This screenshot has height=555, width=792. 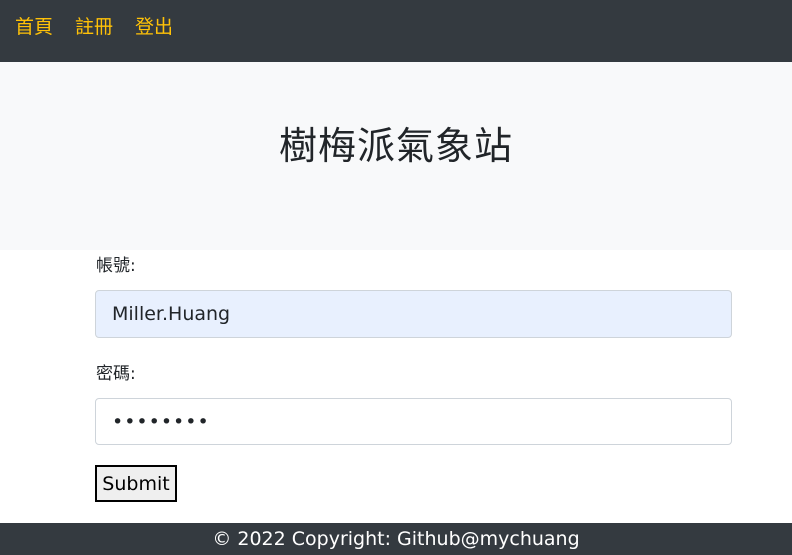 What do you see at coordinates (136, 483) in the screenshot?
I see `submit-button: Submit` at bounding box center [136, 483].